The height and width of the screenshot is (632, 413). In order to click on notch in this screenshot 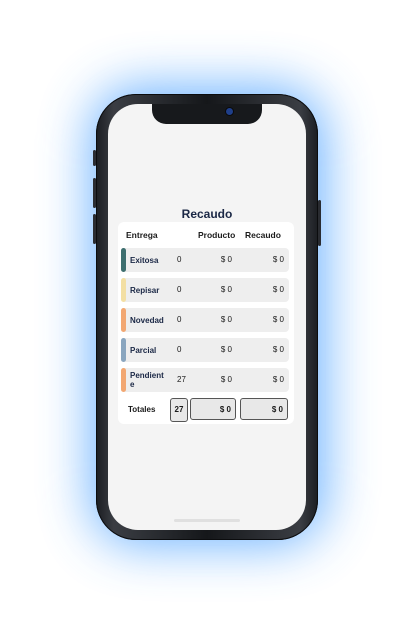, I will do `click(207, 114)`.